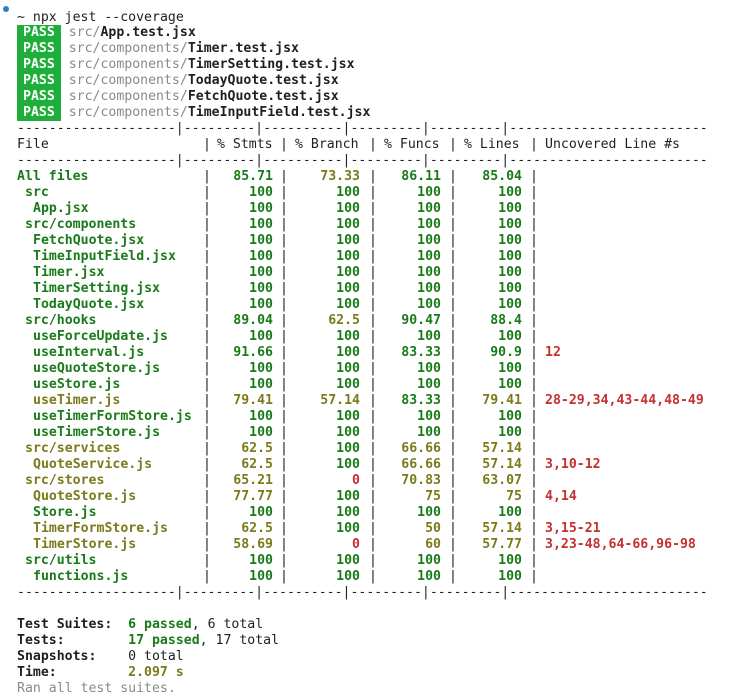 The height and width of the screenshot is (697, 743). Describe the element at coordinates (380, 385) in the screenshot. I see `coverage-row: useStore.js 100 100 100 100 | | | | |` at that location.